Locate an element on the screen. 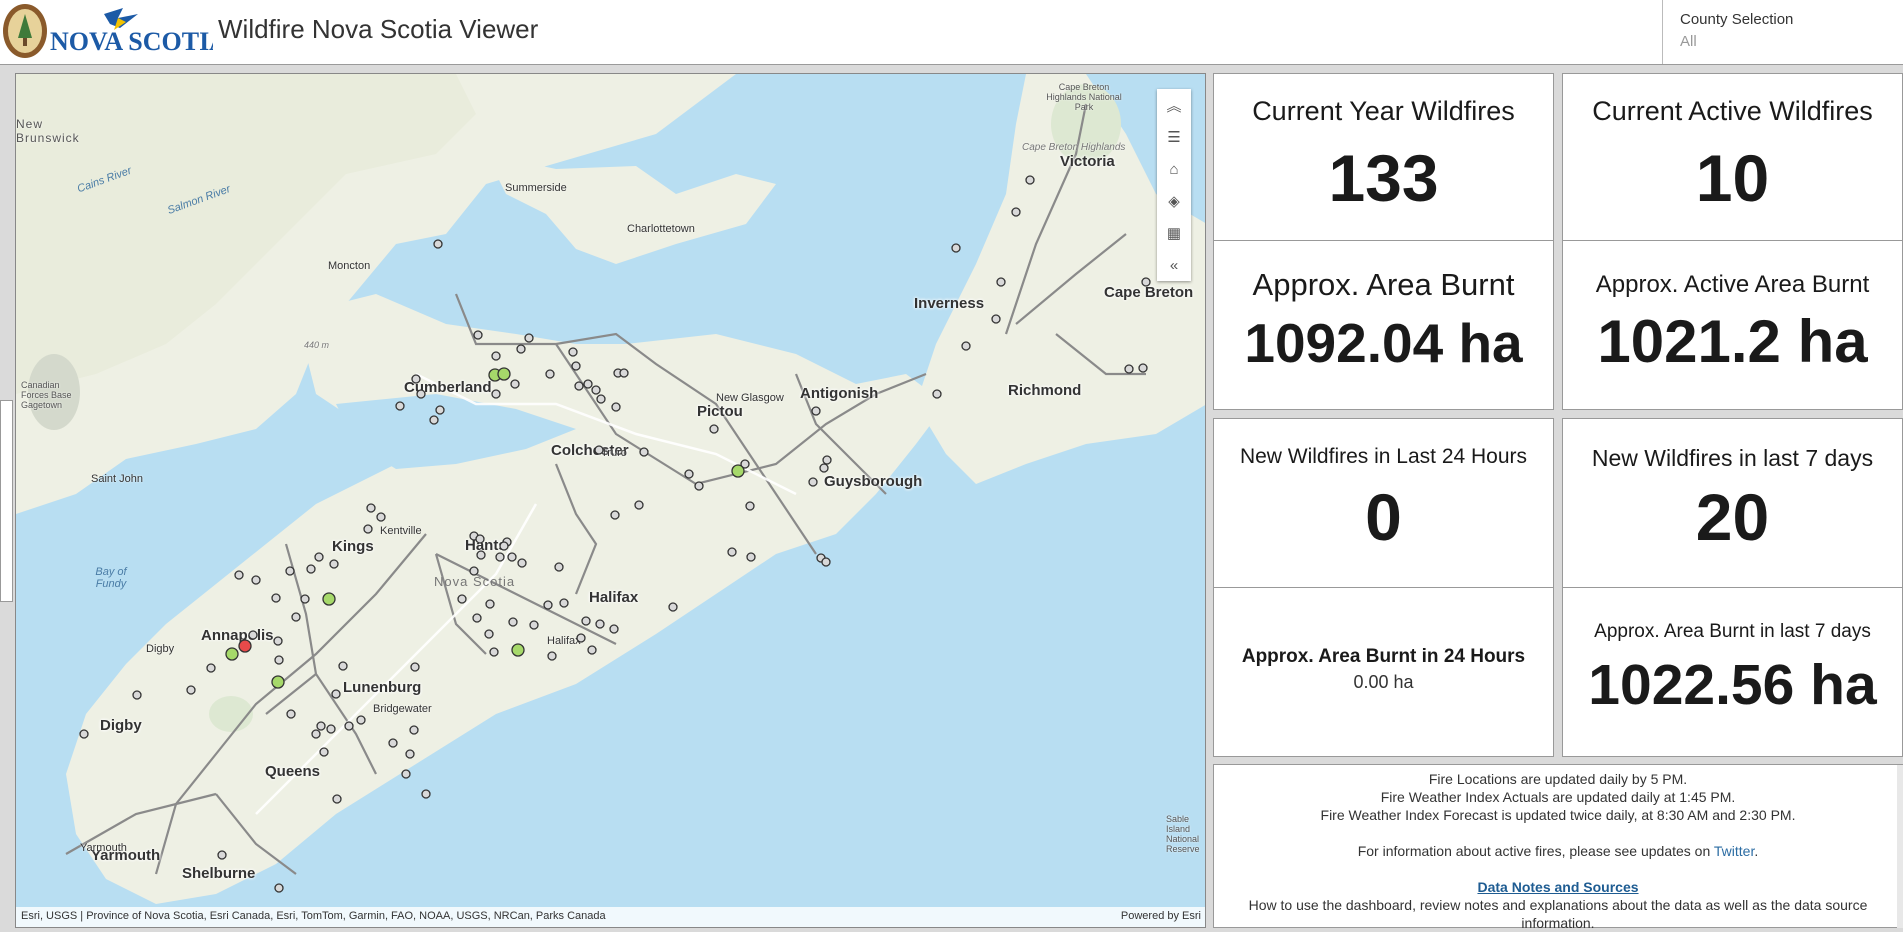 Image resolution: width=1903 pixels, height=932 pixels. card-title: Current Year Wildfires is located at coordinates (1383, 111).